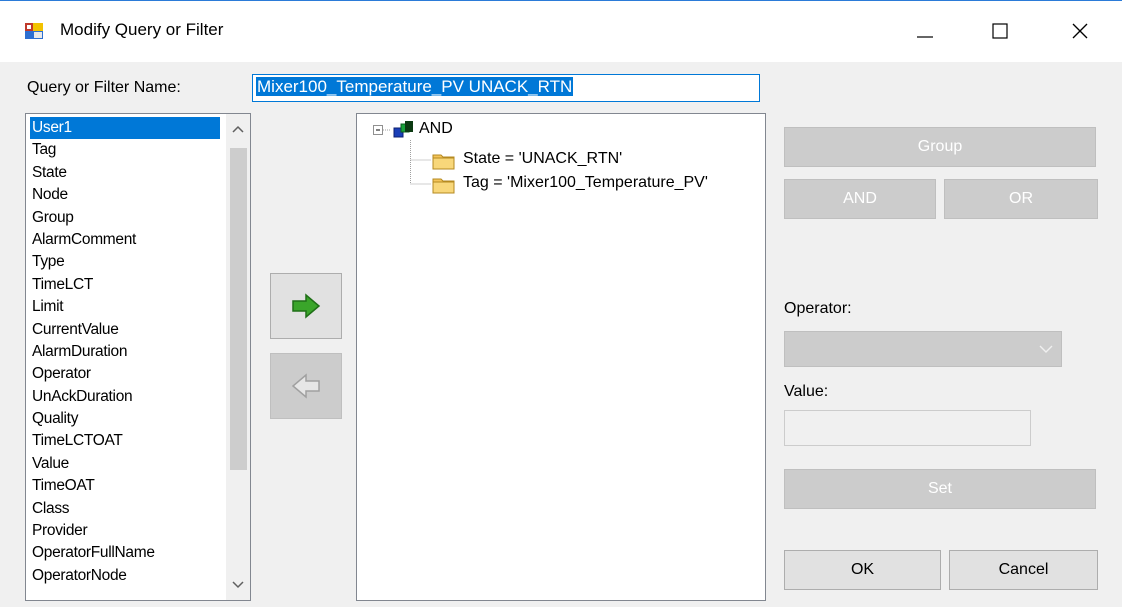 The height and width of the screenshot is (607, 1122). What do you see at coordinates (125, 262) in the screenshot?
I see `list-item: Type` at bounding box center [125, 262].